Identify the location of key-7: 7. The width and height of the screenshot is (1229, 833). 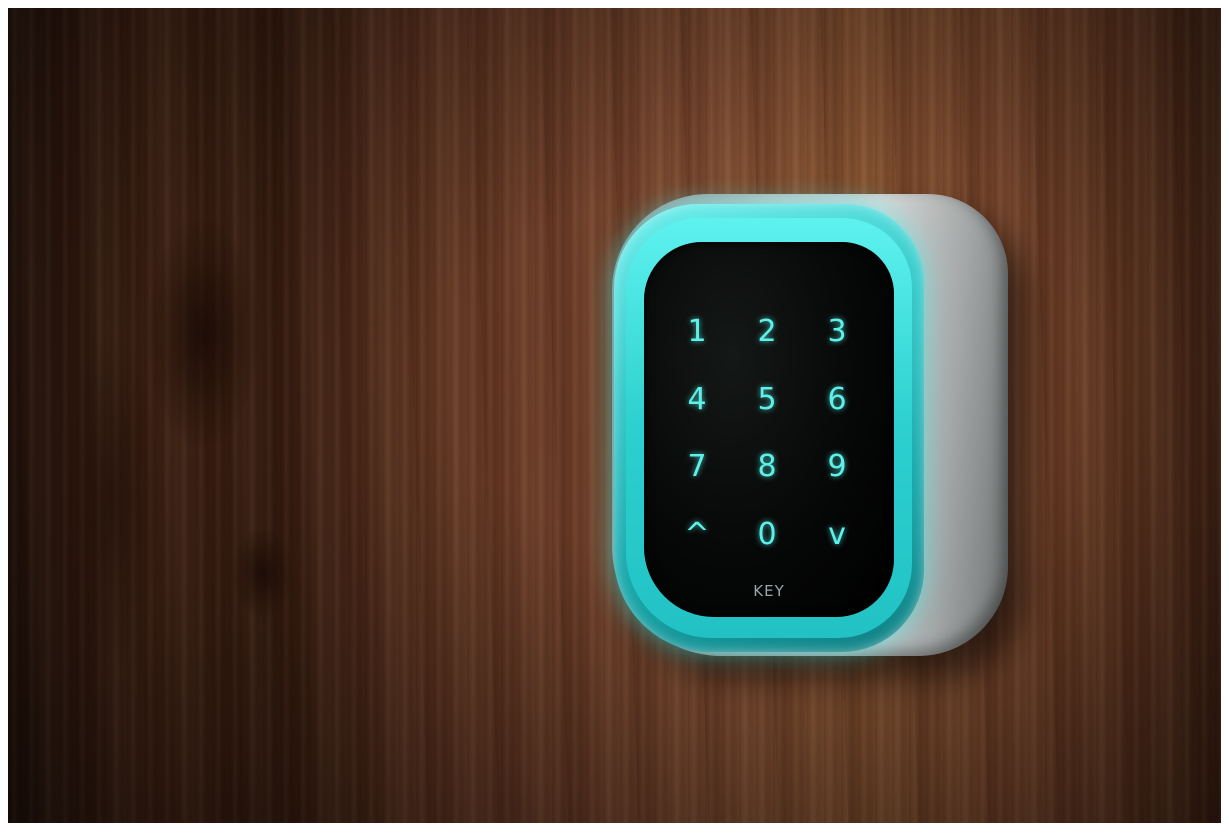
(697, 467).